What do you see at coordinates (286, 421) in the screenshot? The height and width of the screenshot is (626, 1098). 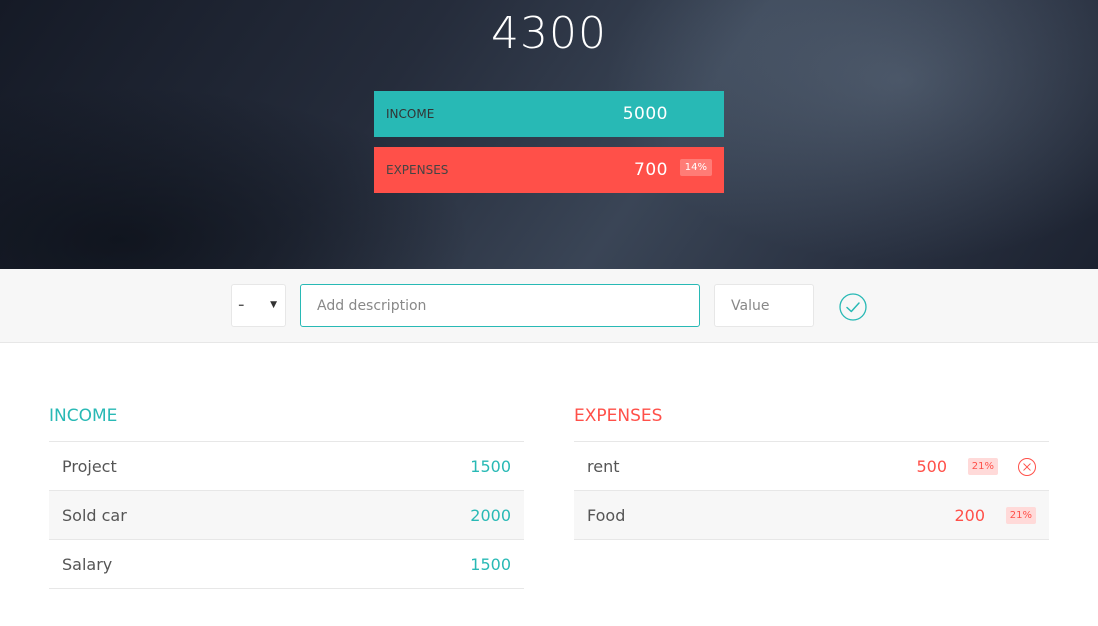 I see `income-list-title: Income` at bounding box center [286, 421].